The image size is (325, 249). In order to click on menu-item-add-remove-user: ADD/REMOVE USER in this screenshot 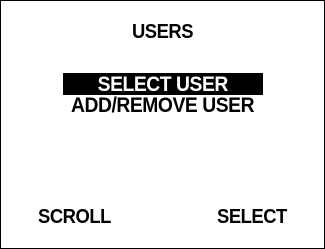, I will do `click(162, 106)`.